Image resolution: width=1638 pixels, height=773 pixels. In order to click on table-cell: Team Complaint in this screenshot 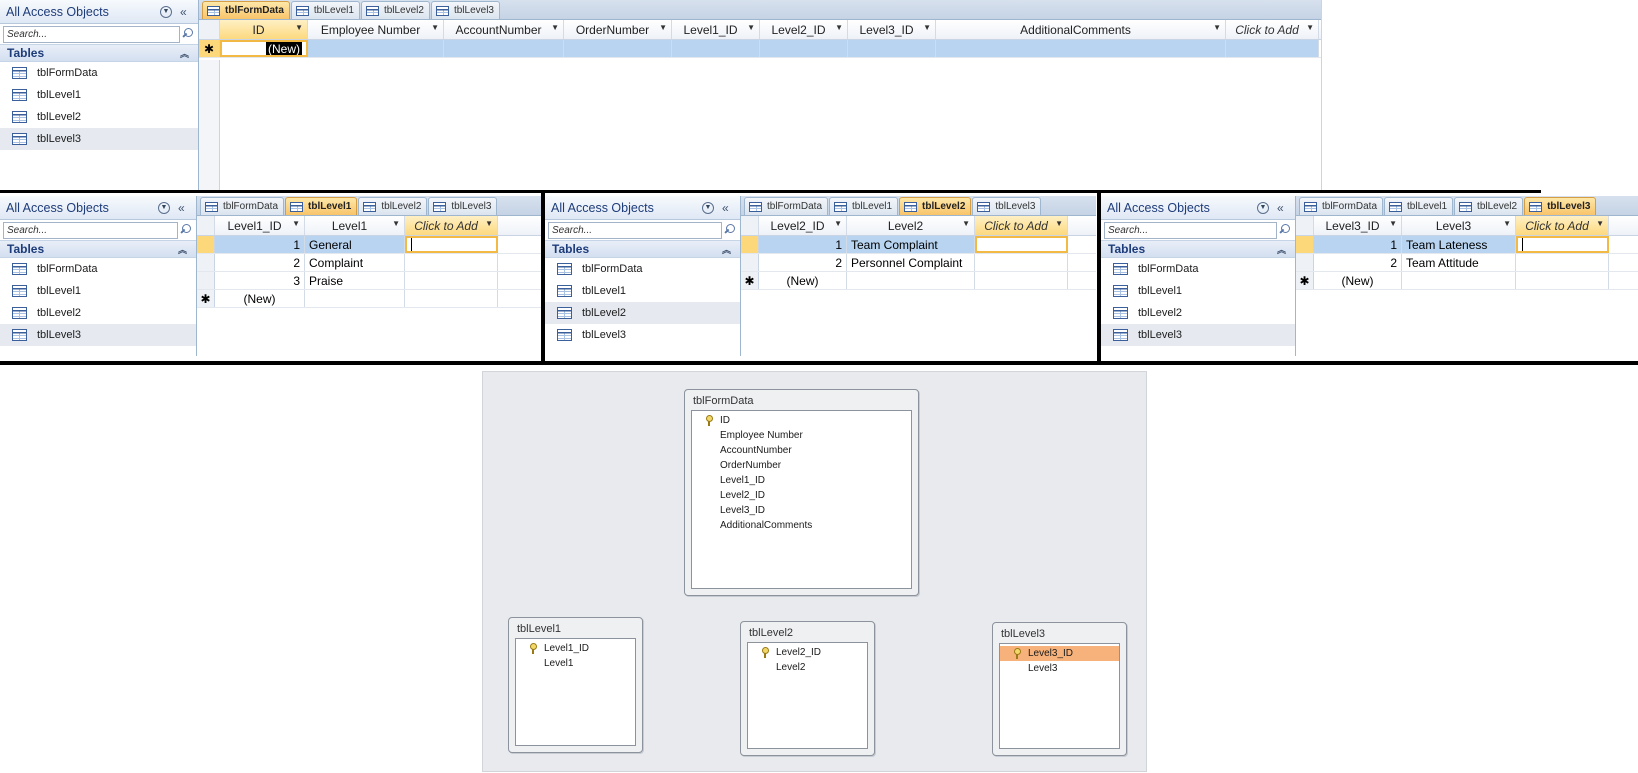, I will do `click(911, 244)`.